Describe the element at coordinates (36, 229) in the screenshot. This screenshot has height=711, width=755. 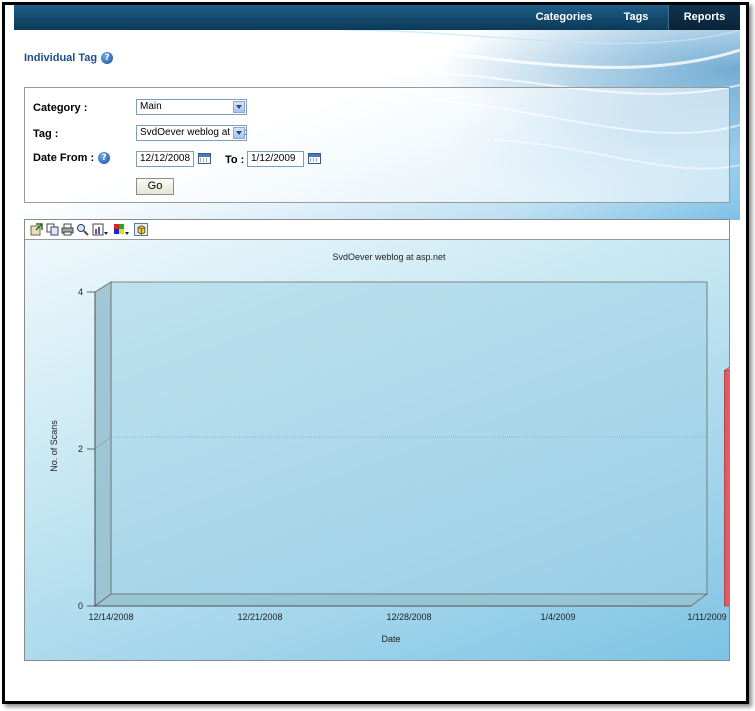
I see `export-icon` at that location.